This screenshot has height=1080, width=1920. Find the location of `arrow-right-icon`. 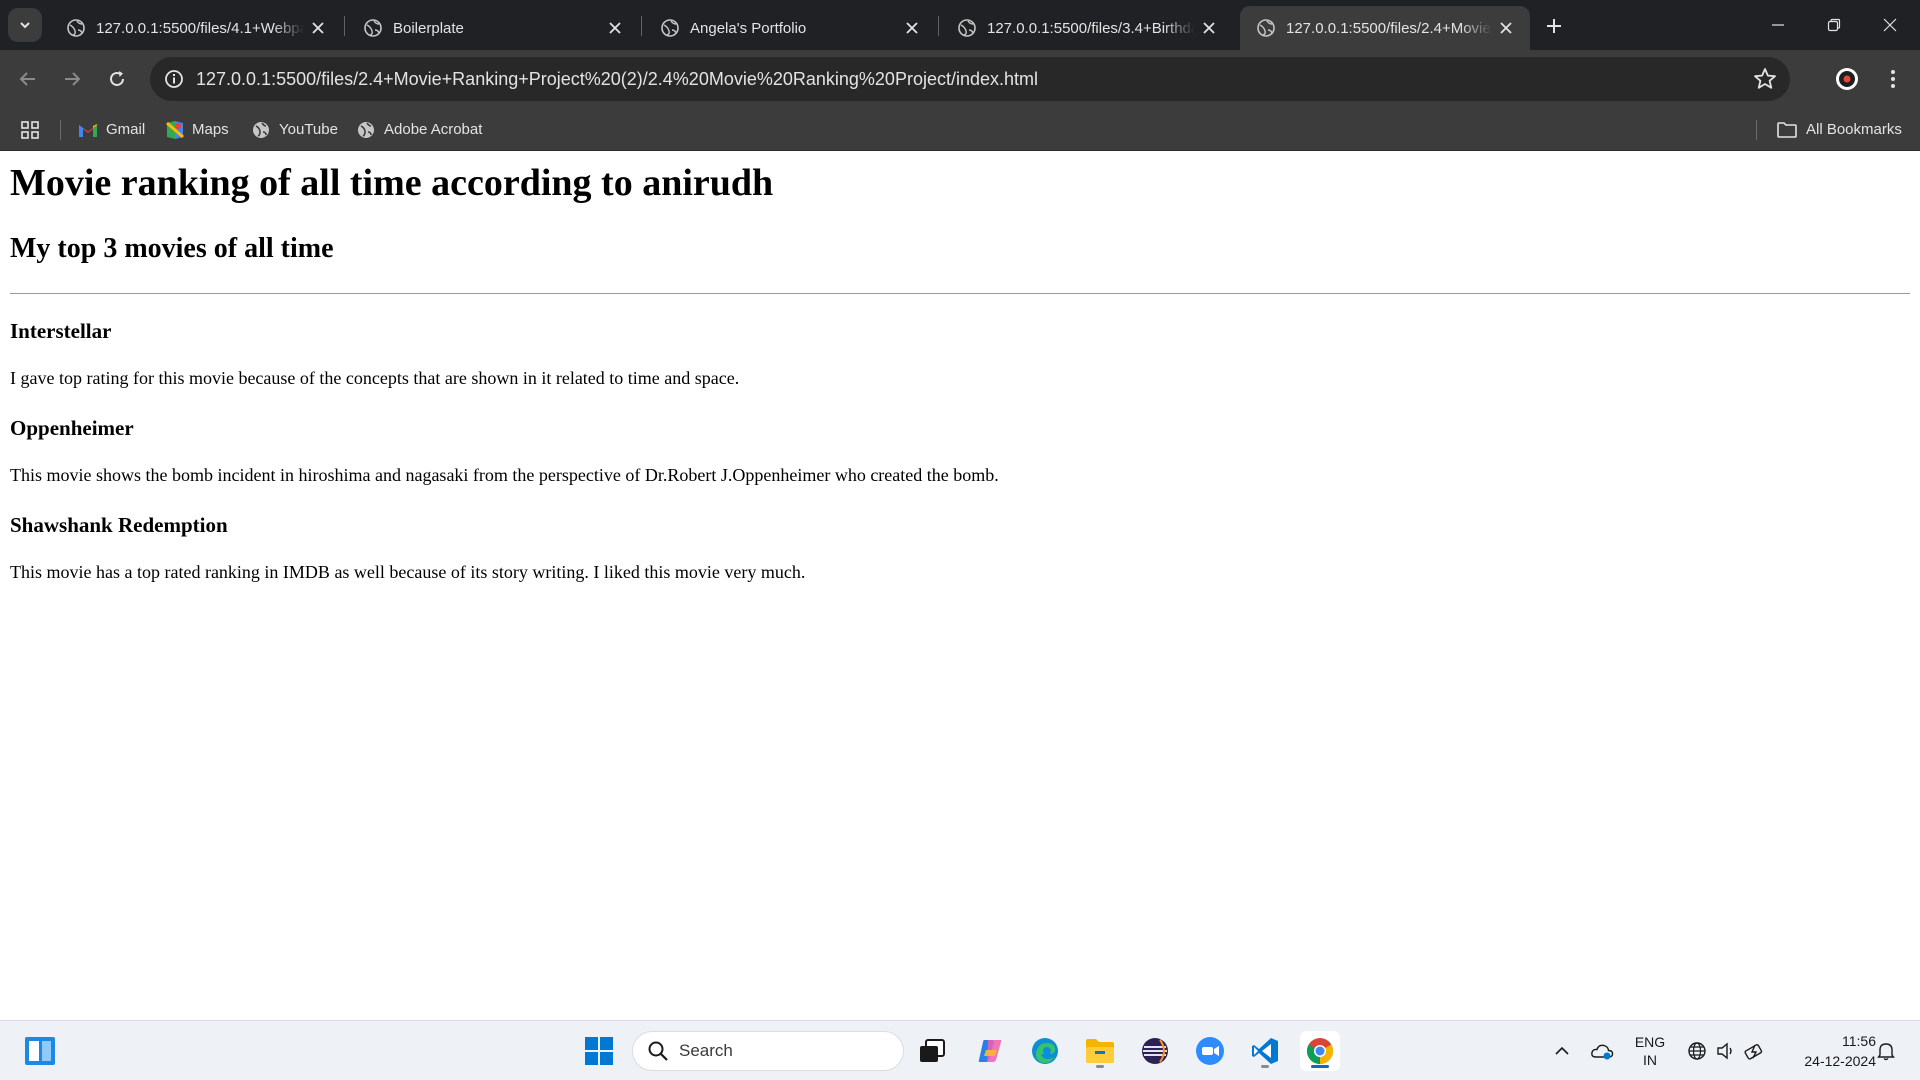

arrow-right-icon is located at coordinates (73, 79).